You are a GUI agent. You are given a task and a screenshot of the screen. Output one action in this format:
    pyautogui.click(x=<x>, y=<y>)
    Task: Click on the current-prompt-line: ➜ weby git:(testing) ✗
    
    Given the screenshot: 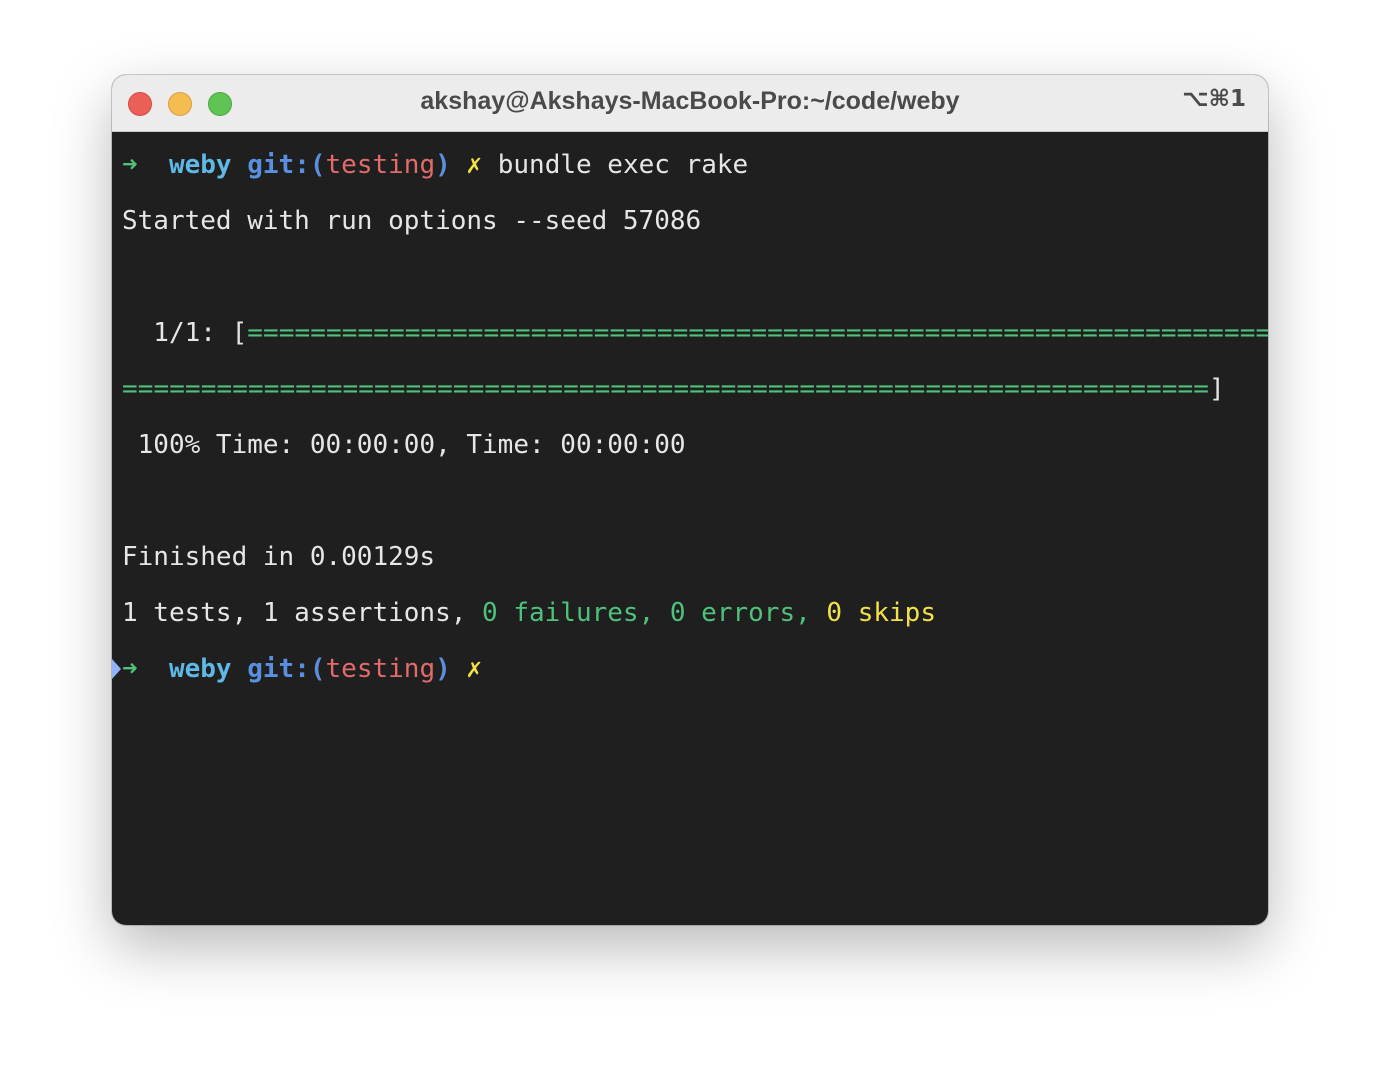 What is the action you would take?
    pyautogui.click(x=297, y=669)
    